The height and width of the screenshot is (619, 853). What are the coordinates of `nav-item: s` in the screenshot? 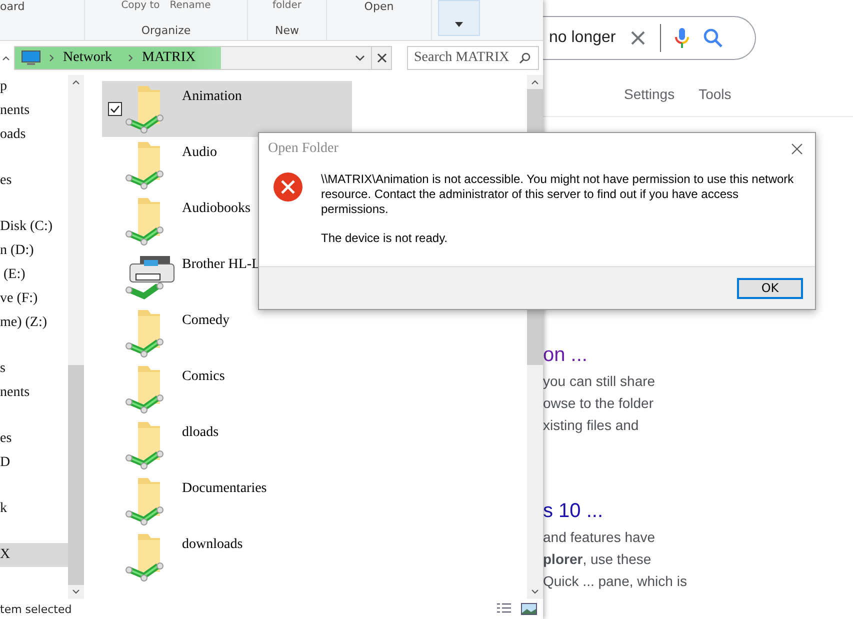 It's located at (34, 369).